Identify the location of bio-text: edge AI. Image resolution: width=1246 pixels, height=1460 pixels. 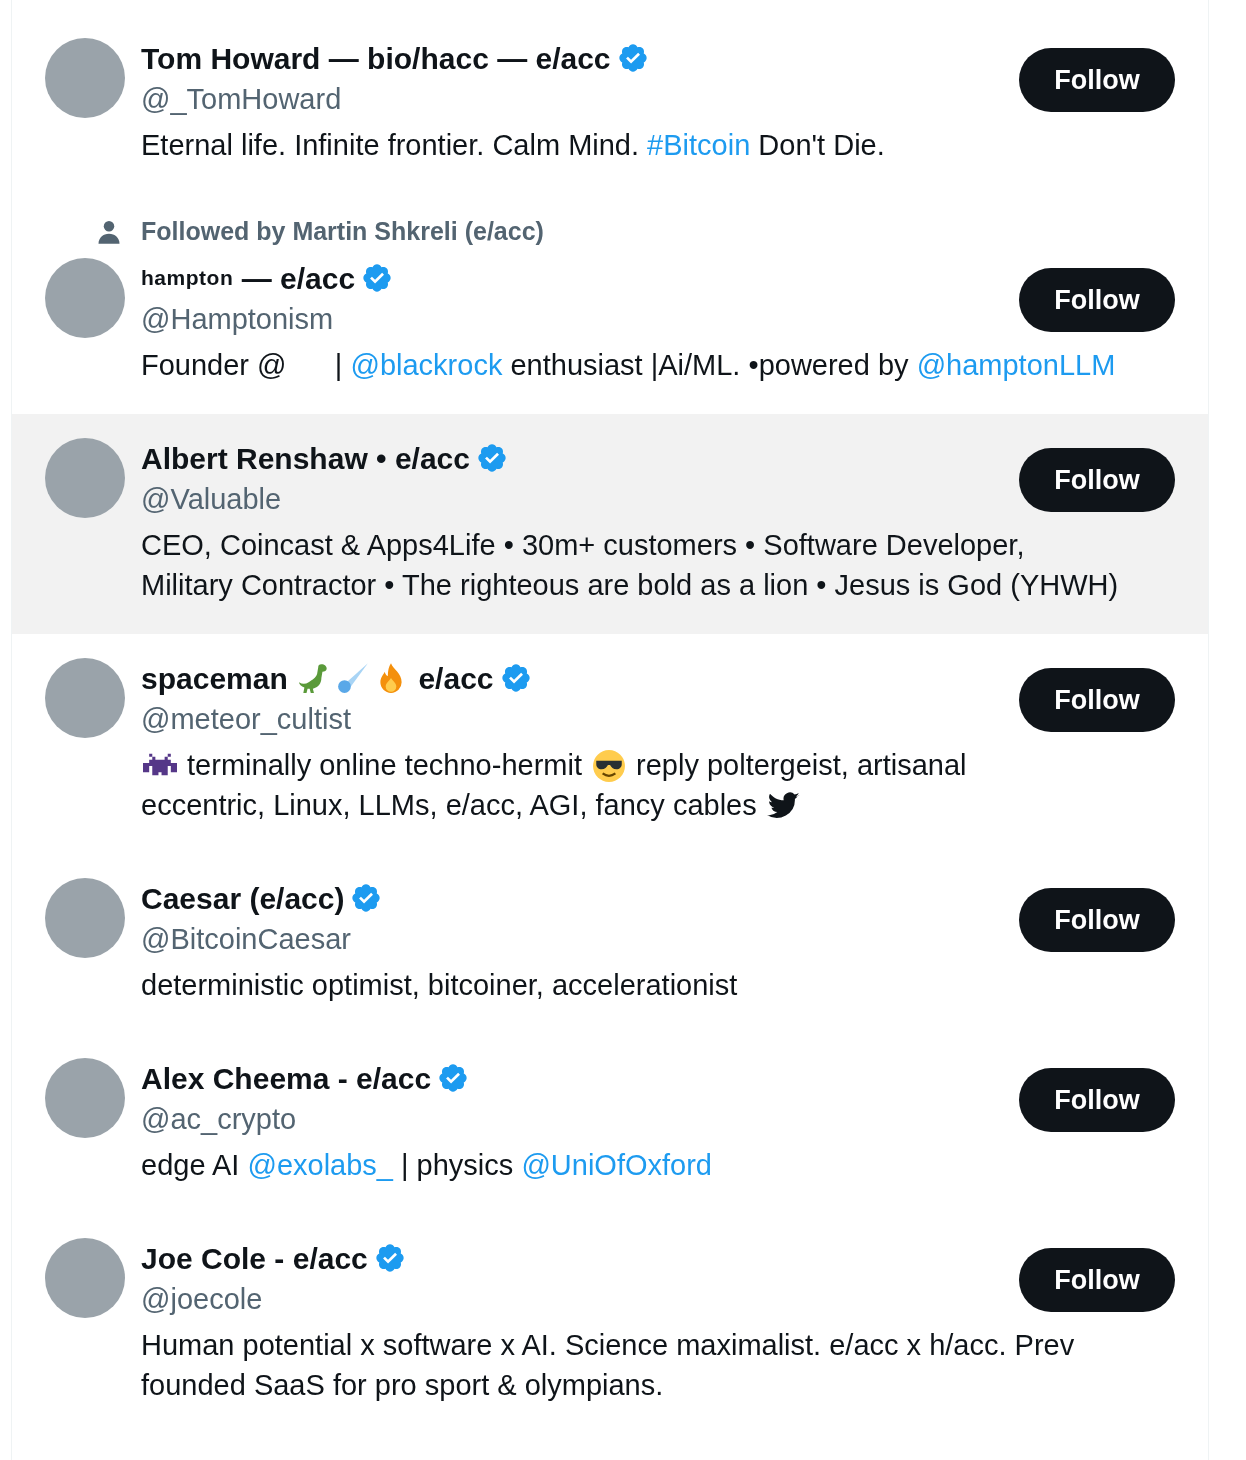
(191, 1166).